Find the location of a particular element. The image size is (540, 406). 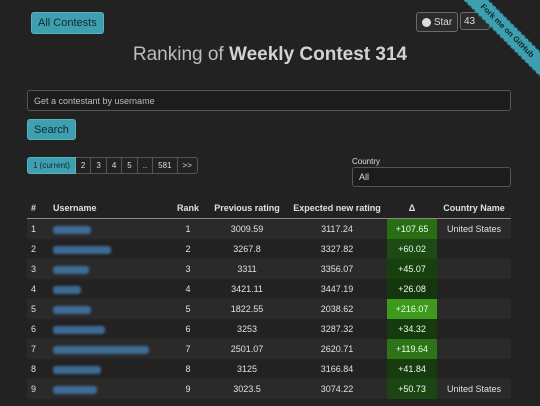

page-link: 5 is located at coordinates (130, 165).